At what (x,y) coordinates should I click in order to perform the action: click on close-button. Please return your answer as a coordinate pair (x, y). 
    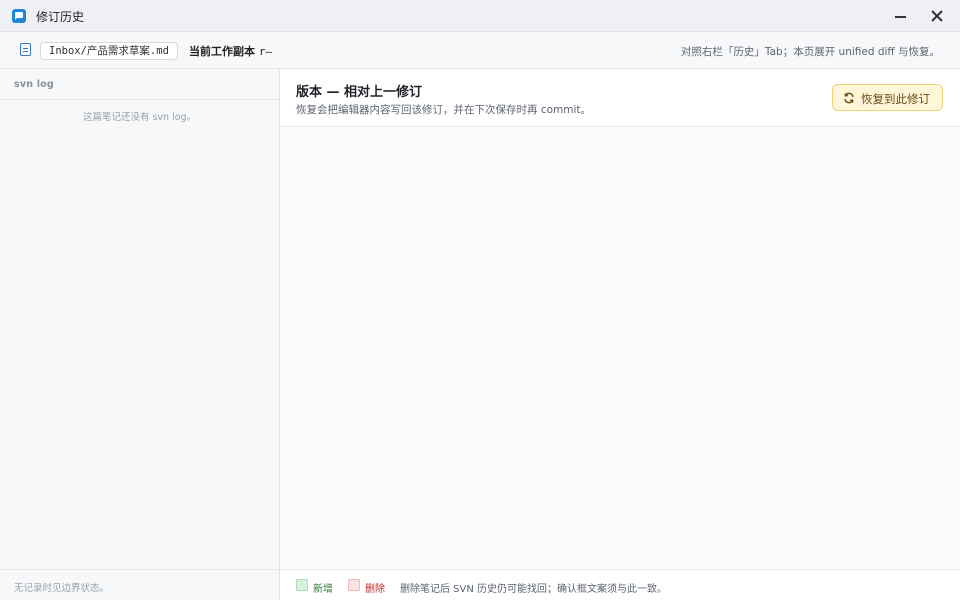
    Looking at the image, I should click on (937, 16).